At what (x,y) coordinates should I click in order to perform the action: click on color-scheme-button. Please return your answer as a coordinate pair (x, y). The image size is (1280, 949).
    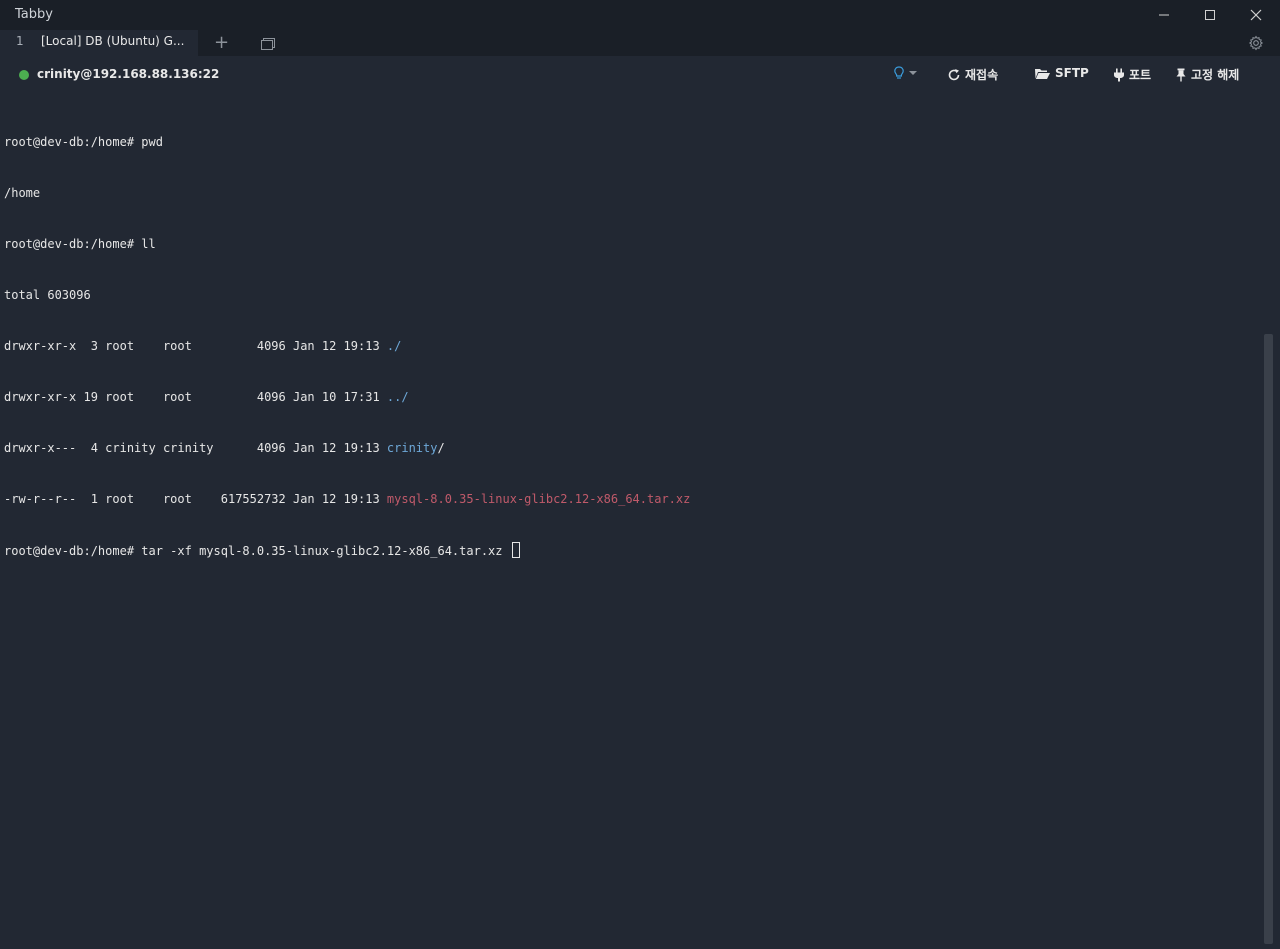
    Looking at the image, I should click on (905, 73).